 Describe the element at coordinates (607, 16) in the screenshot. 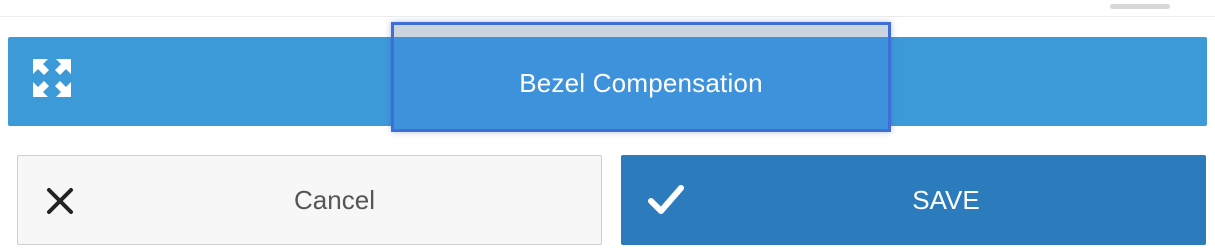

I see `divider` at that location.